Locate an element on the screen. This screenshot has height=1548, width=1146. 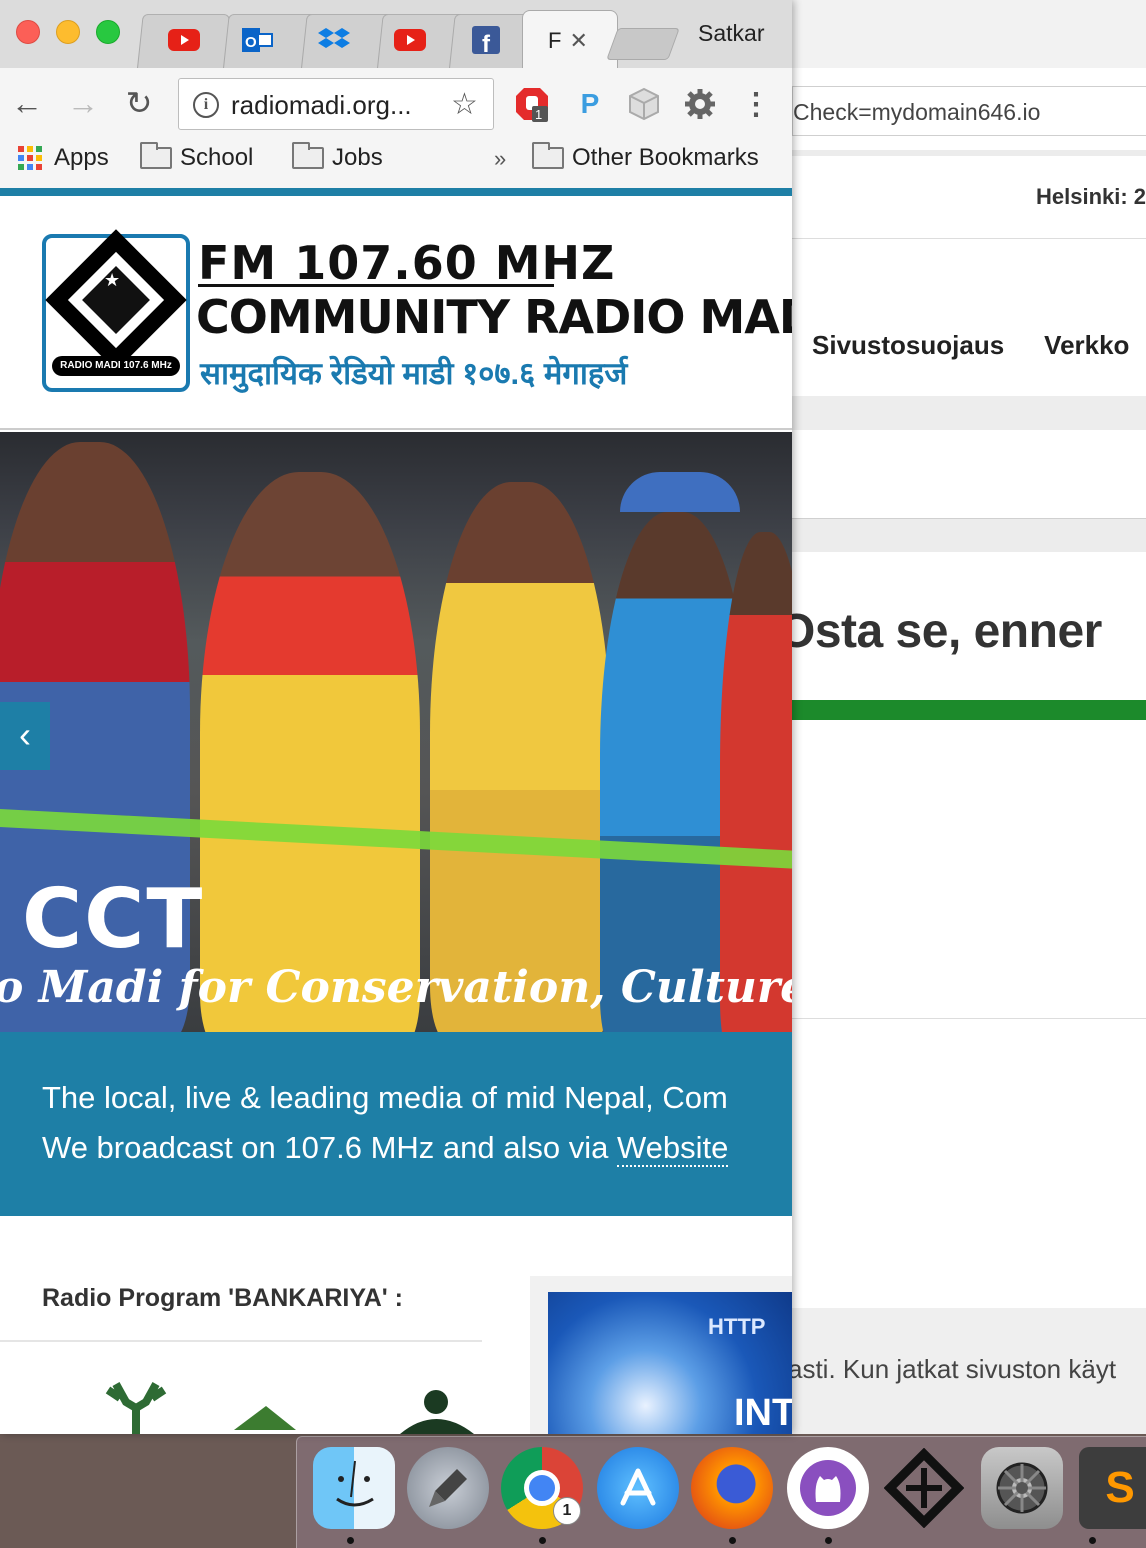
outlook-icon: O is located at coordinates (258, 40).